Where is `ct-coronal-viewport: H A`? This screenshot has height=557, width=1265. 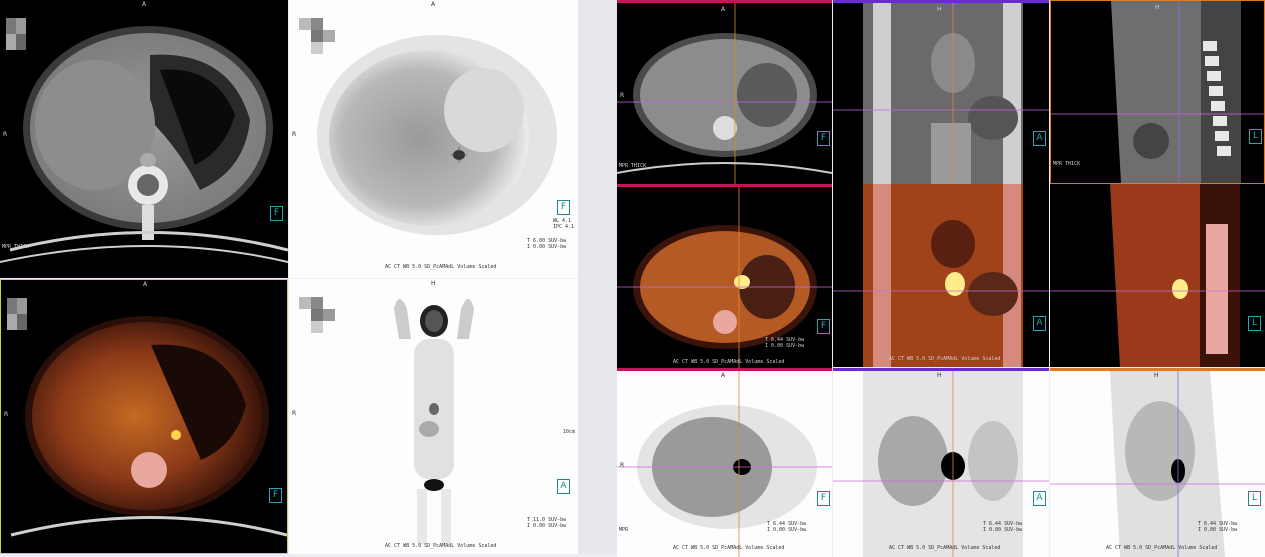
ct-coronal-viewport: H A is located at coordinates (941, 93).